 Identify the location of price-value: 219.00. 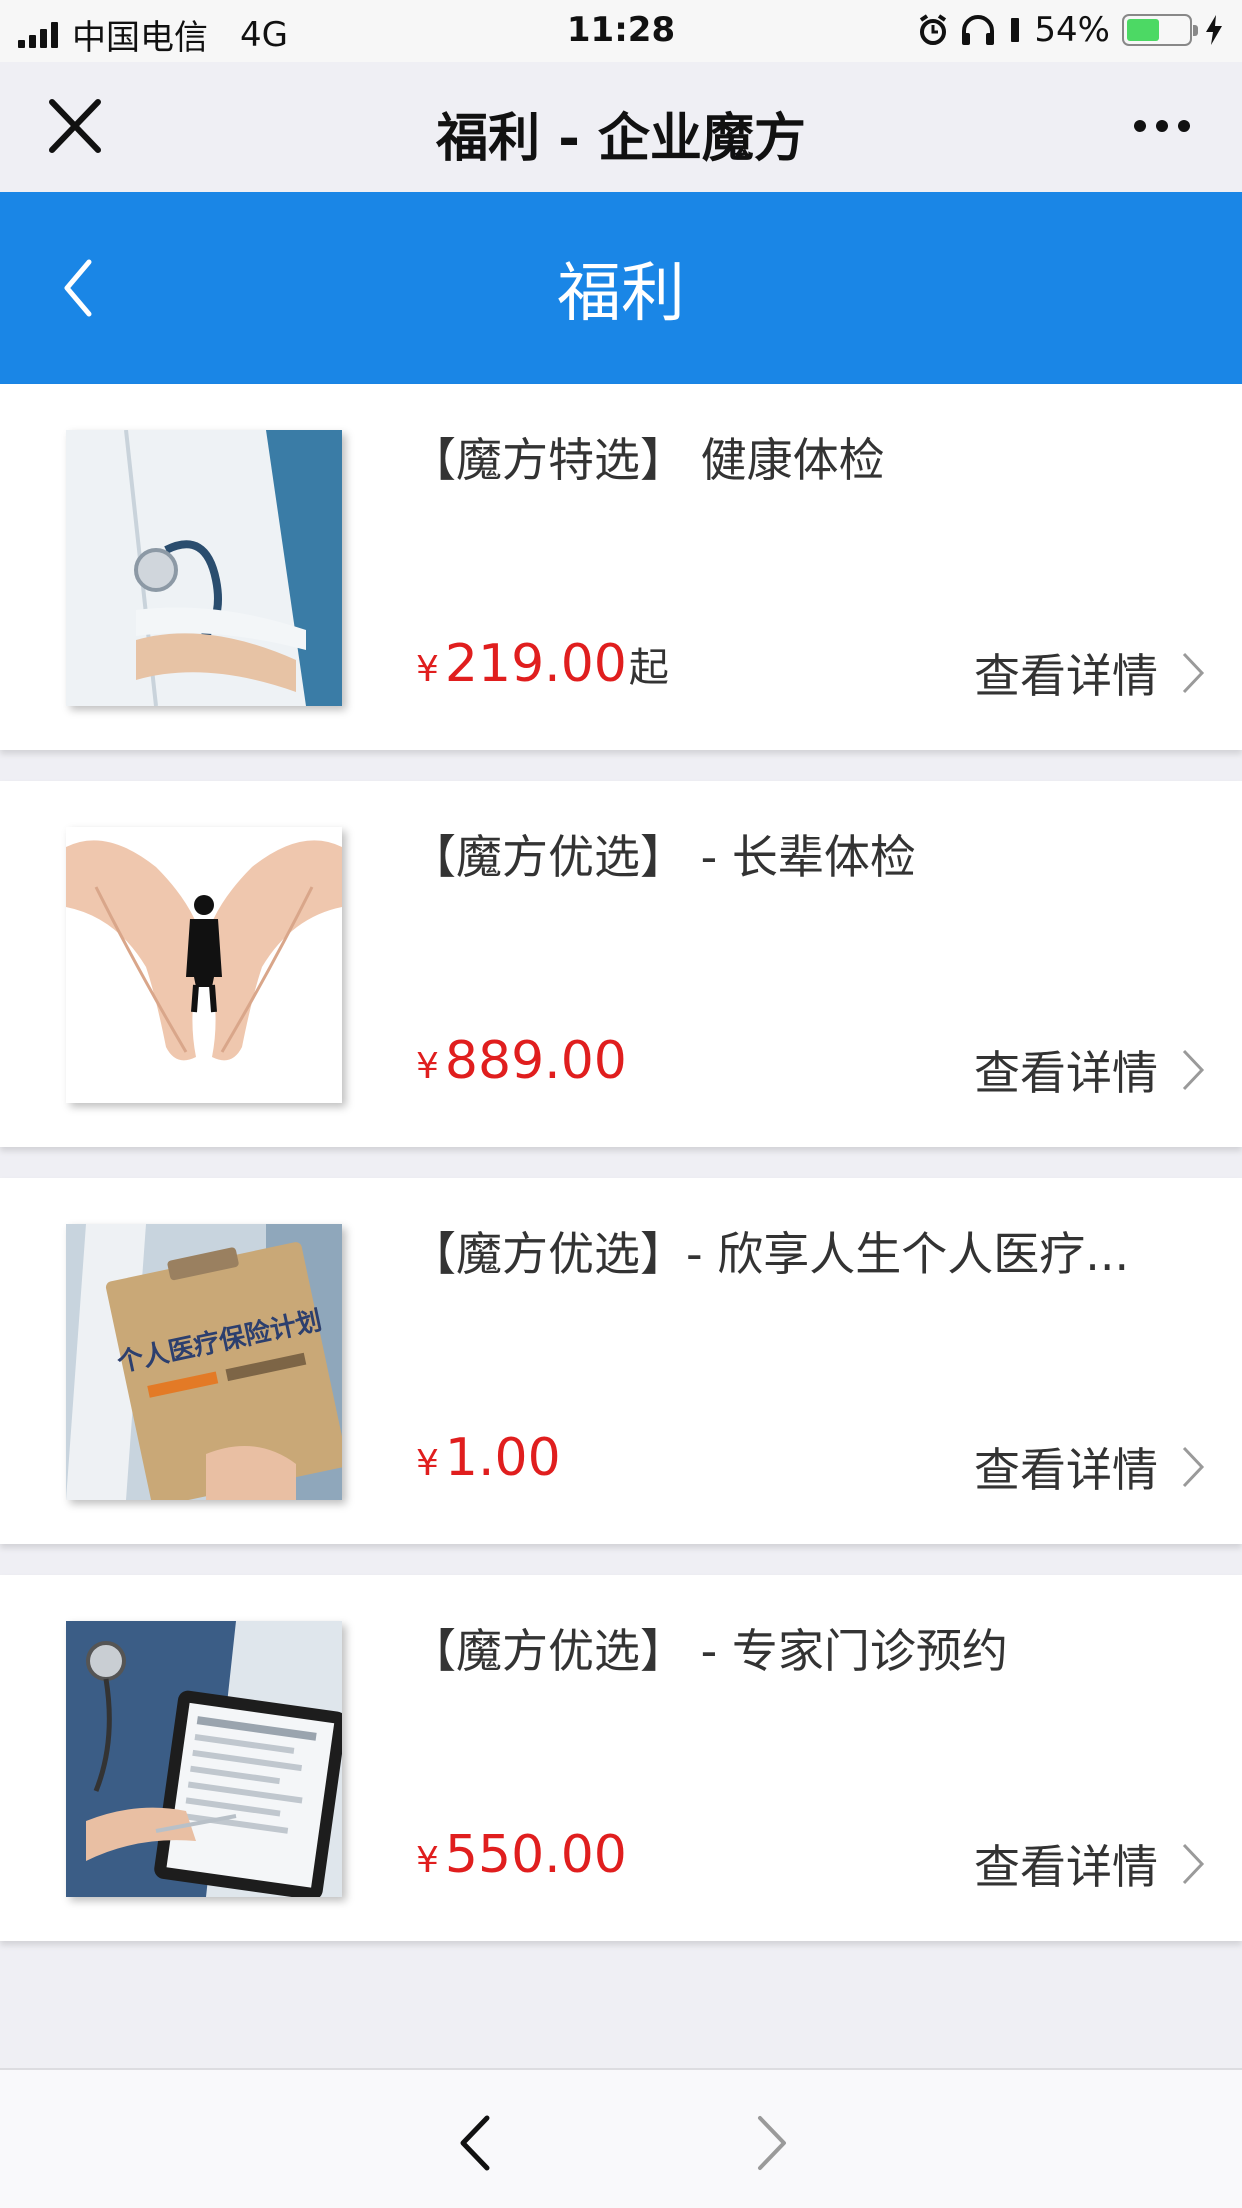
(535, 664).